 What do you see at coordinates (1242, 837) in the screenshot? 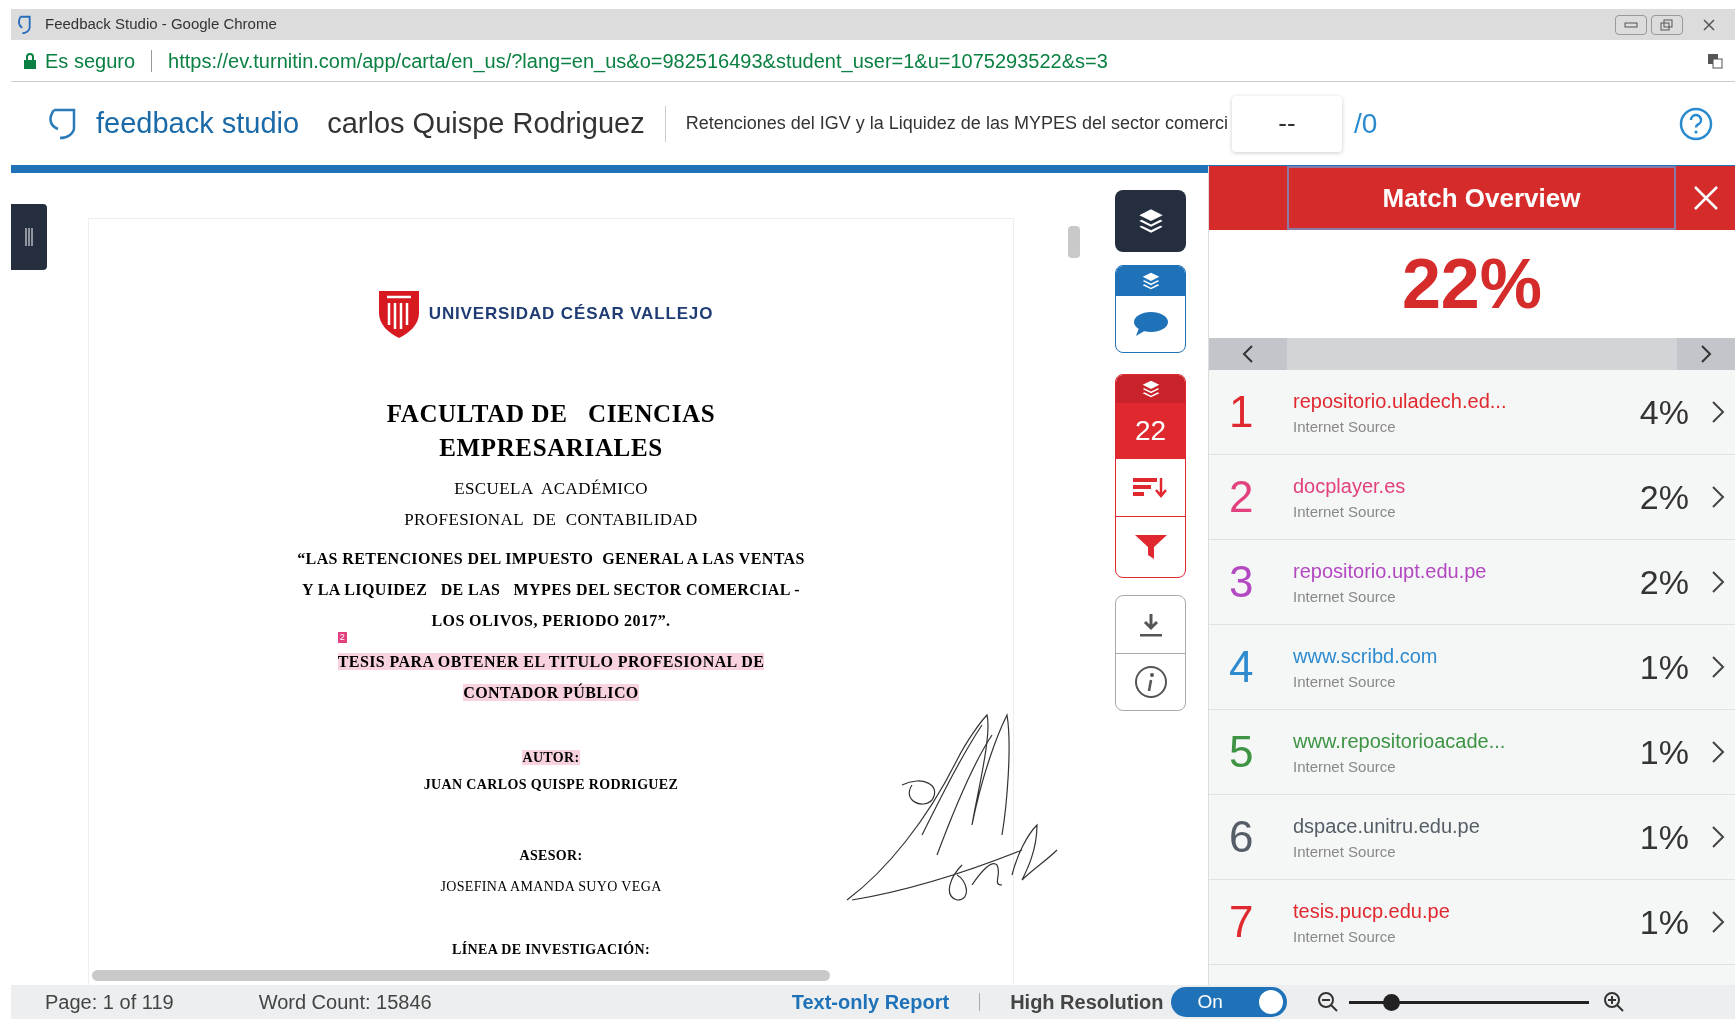
I see `match-rank: 6` at bounding box center [1242, 837].